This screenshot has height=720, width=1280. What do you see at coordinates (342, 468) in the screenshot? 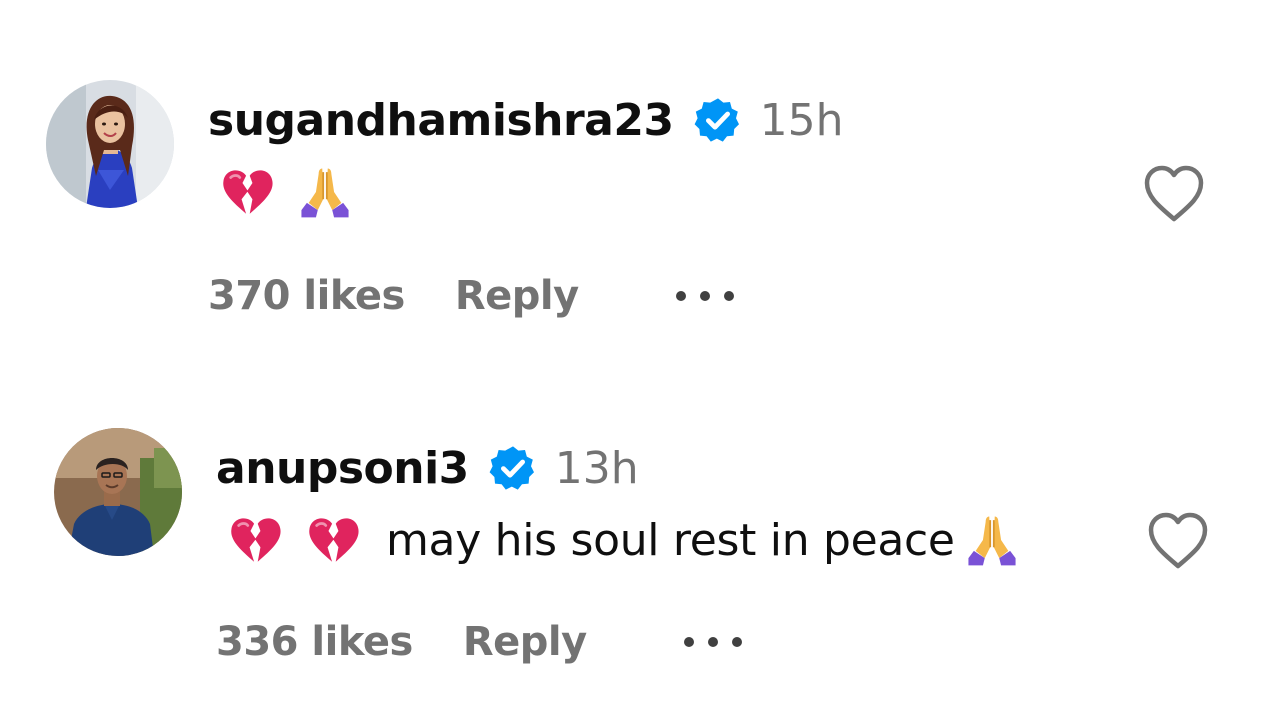
I see `username: anupsoni3` at bounding box center [342, 468].